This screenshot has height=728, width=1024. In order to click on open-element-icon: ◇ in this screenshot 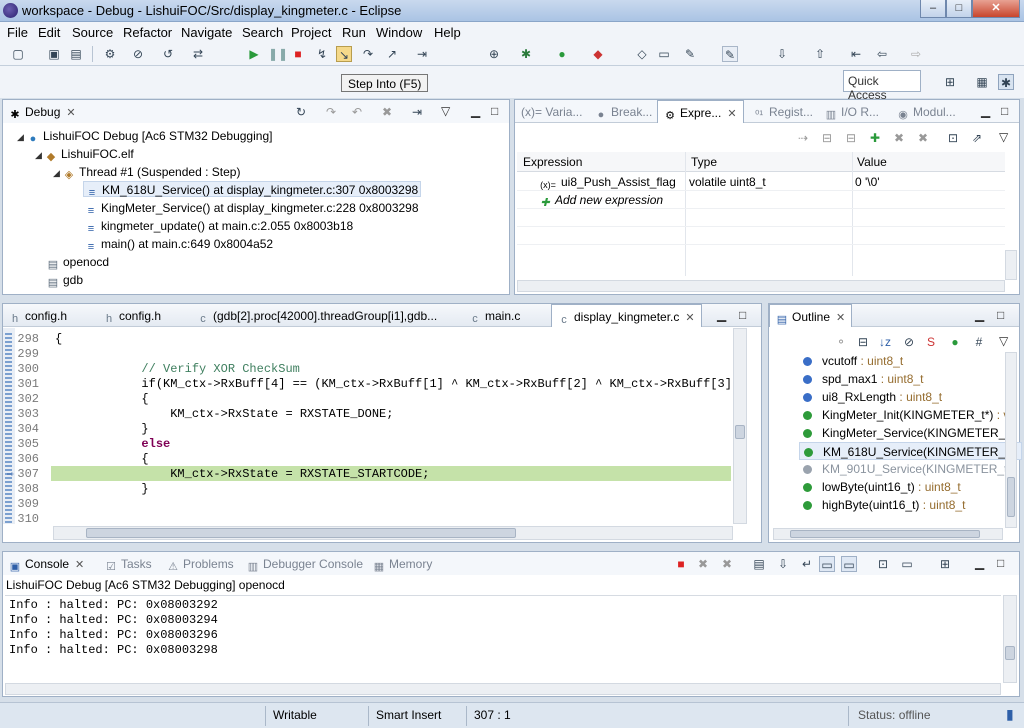, I will do `click(642, 54)`.